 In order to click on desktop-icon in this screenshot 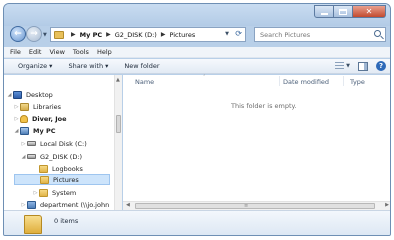, I will do `click(17, 94)`.